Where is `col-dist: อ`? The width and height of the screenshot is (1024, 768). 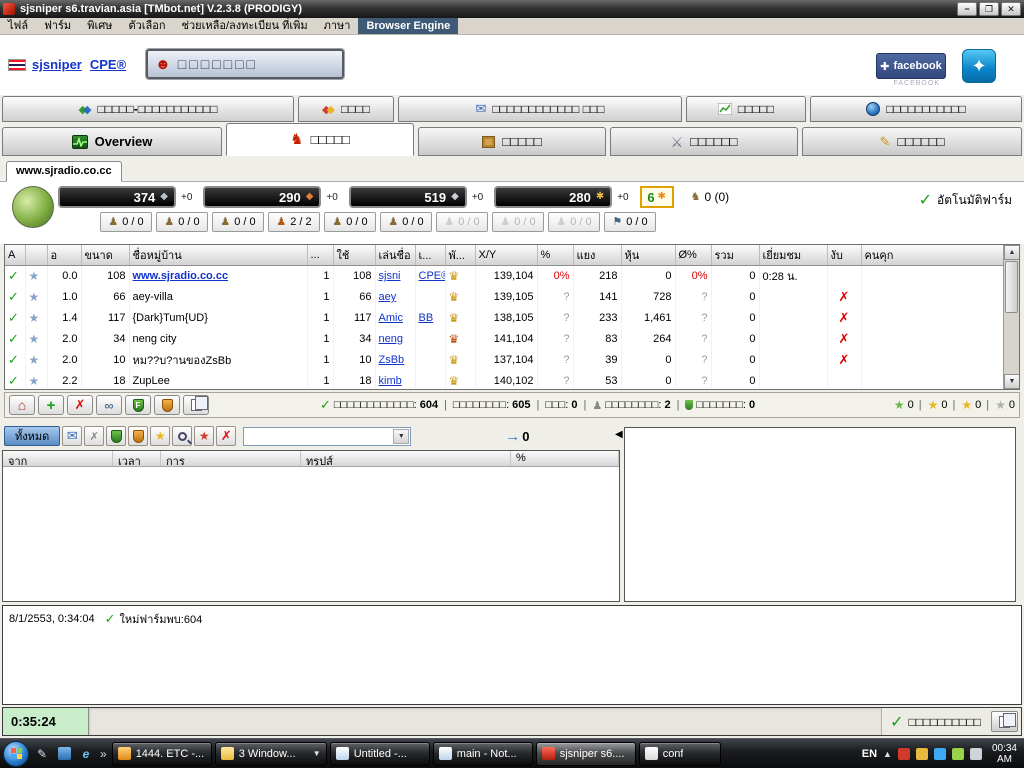
col-dist: อ is located at coordinates (64, 255).